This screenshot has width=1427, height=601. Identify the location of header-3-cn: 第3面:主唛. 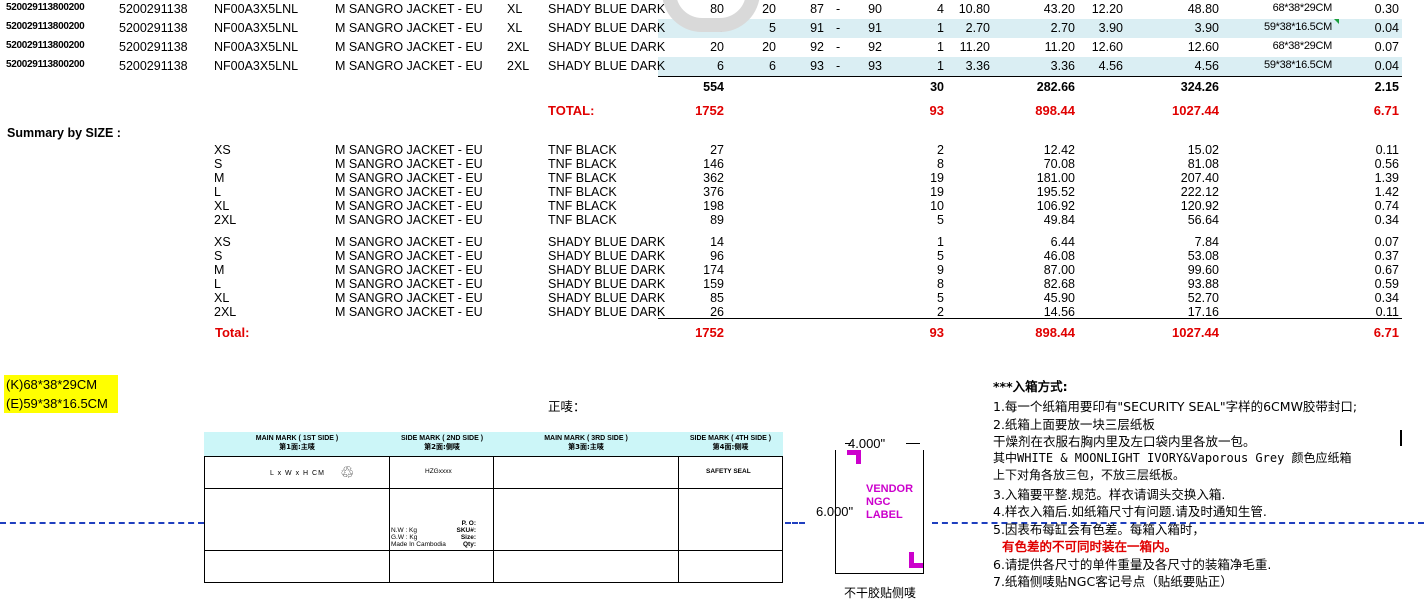
(586, 447).